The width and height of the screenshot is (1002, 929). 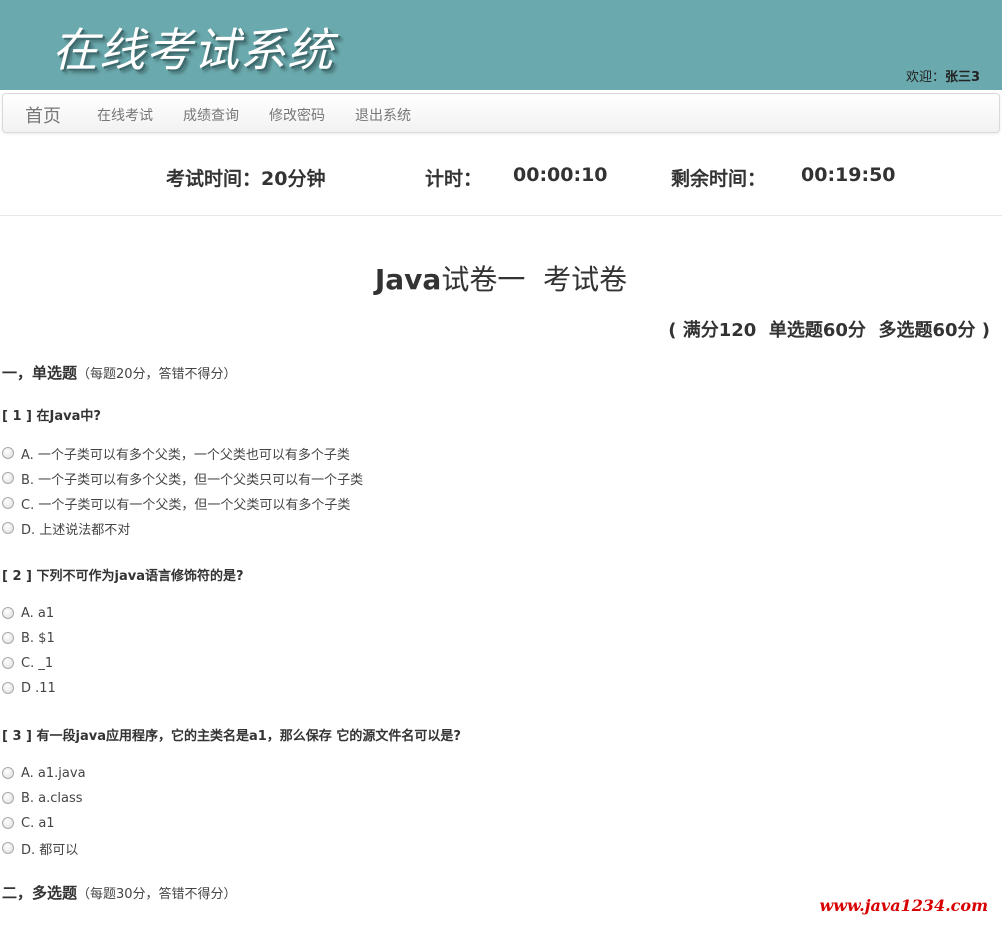 What do you see at coordinates (501, 175) in the screenshot?
I see `timer-bar: 考试时间：20分钟 计时： 00:00:10 剩余时间： 00:19:50` at bounding box center [501, 175].